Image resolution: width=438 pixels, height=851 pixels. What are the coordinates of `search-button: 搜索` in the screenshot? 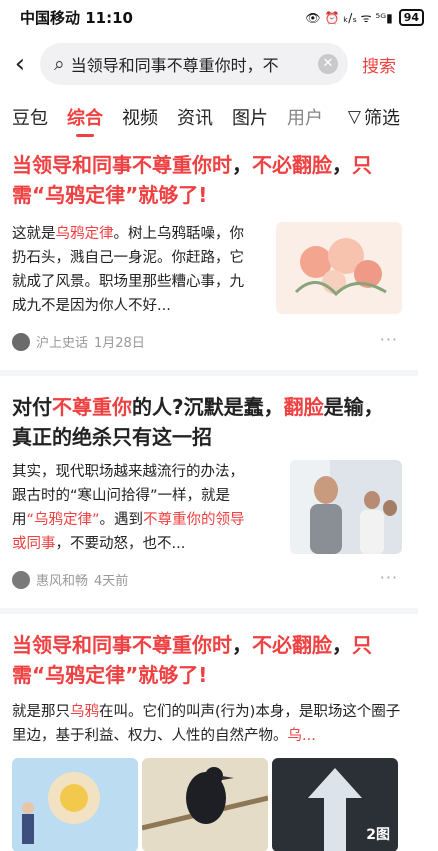 It's located at (379, 64).